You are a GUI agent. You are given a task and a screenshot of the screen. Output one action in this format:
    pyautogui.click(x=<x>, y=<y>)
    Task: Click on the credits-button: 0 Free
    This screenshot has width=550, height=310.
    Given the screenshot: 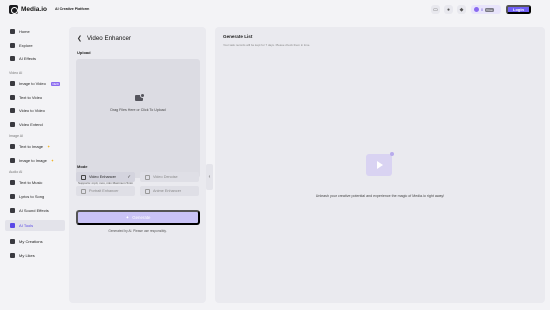 What is the action you would take?
    pyautogui.click(x=486, y=9)
    